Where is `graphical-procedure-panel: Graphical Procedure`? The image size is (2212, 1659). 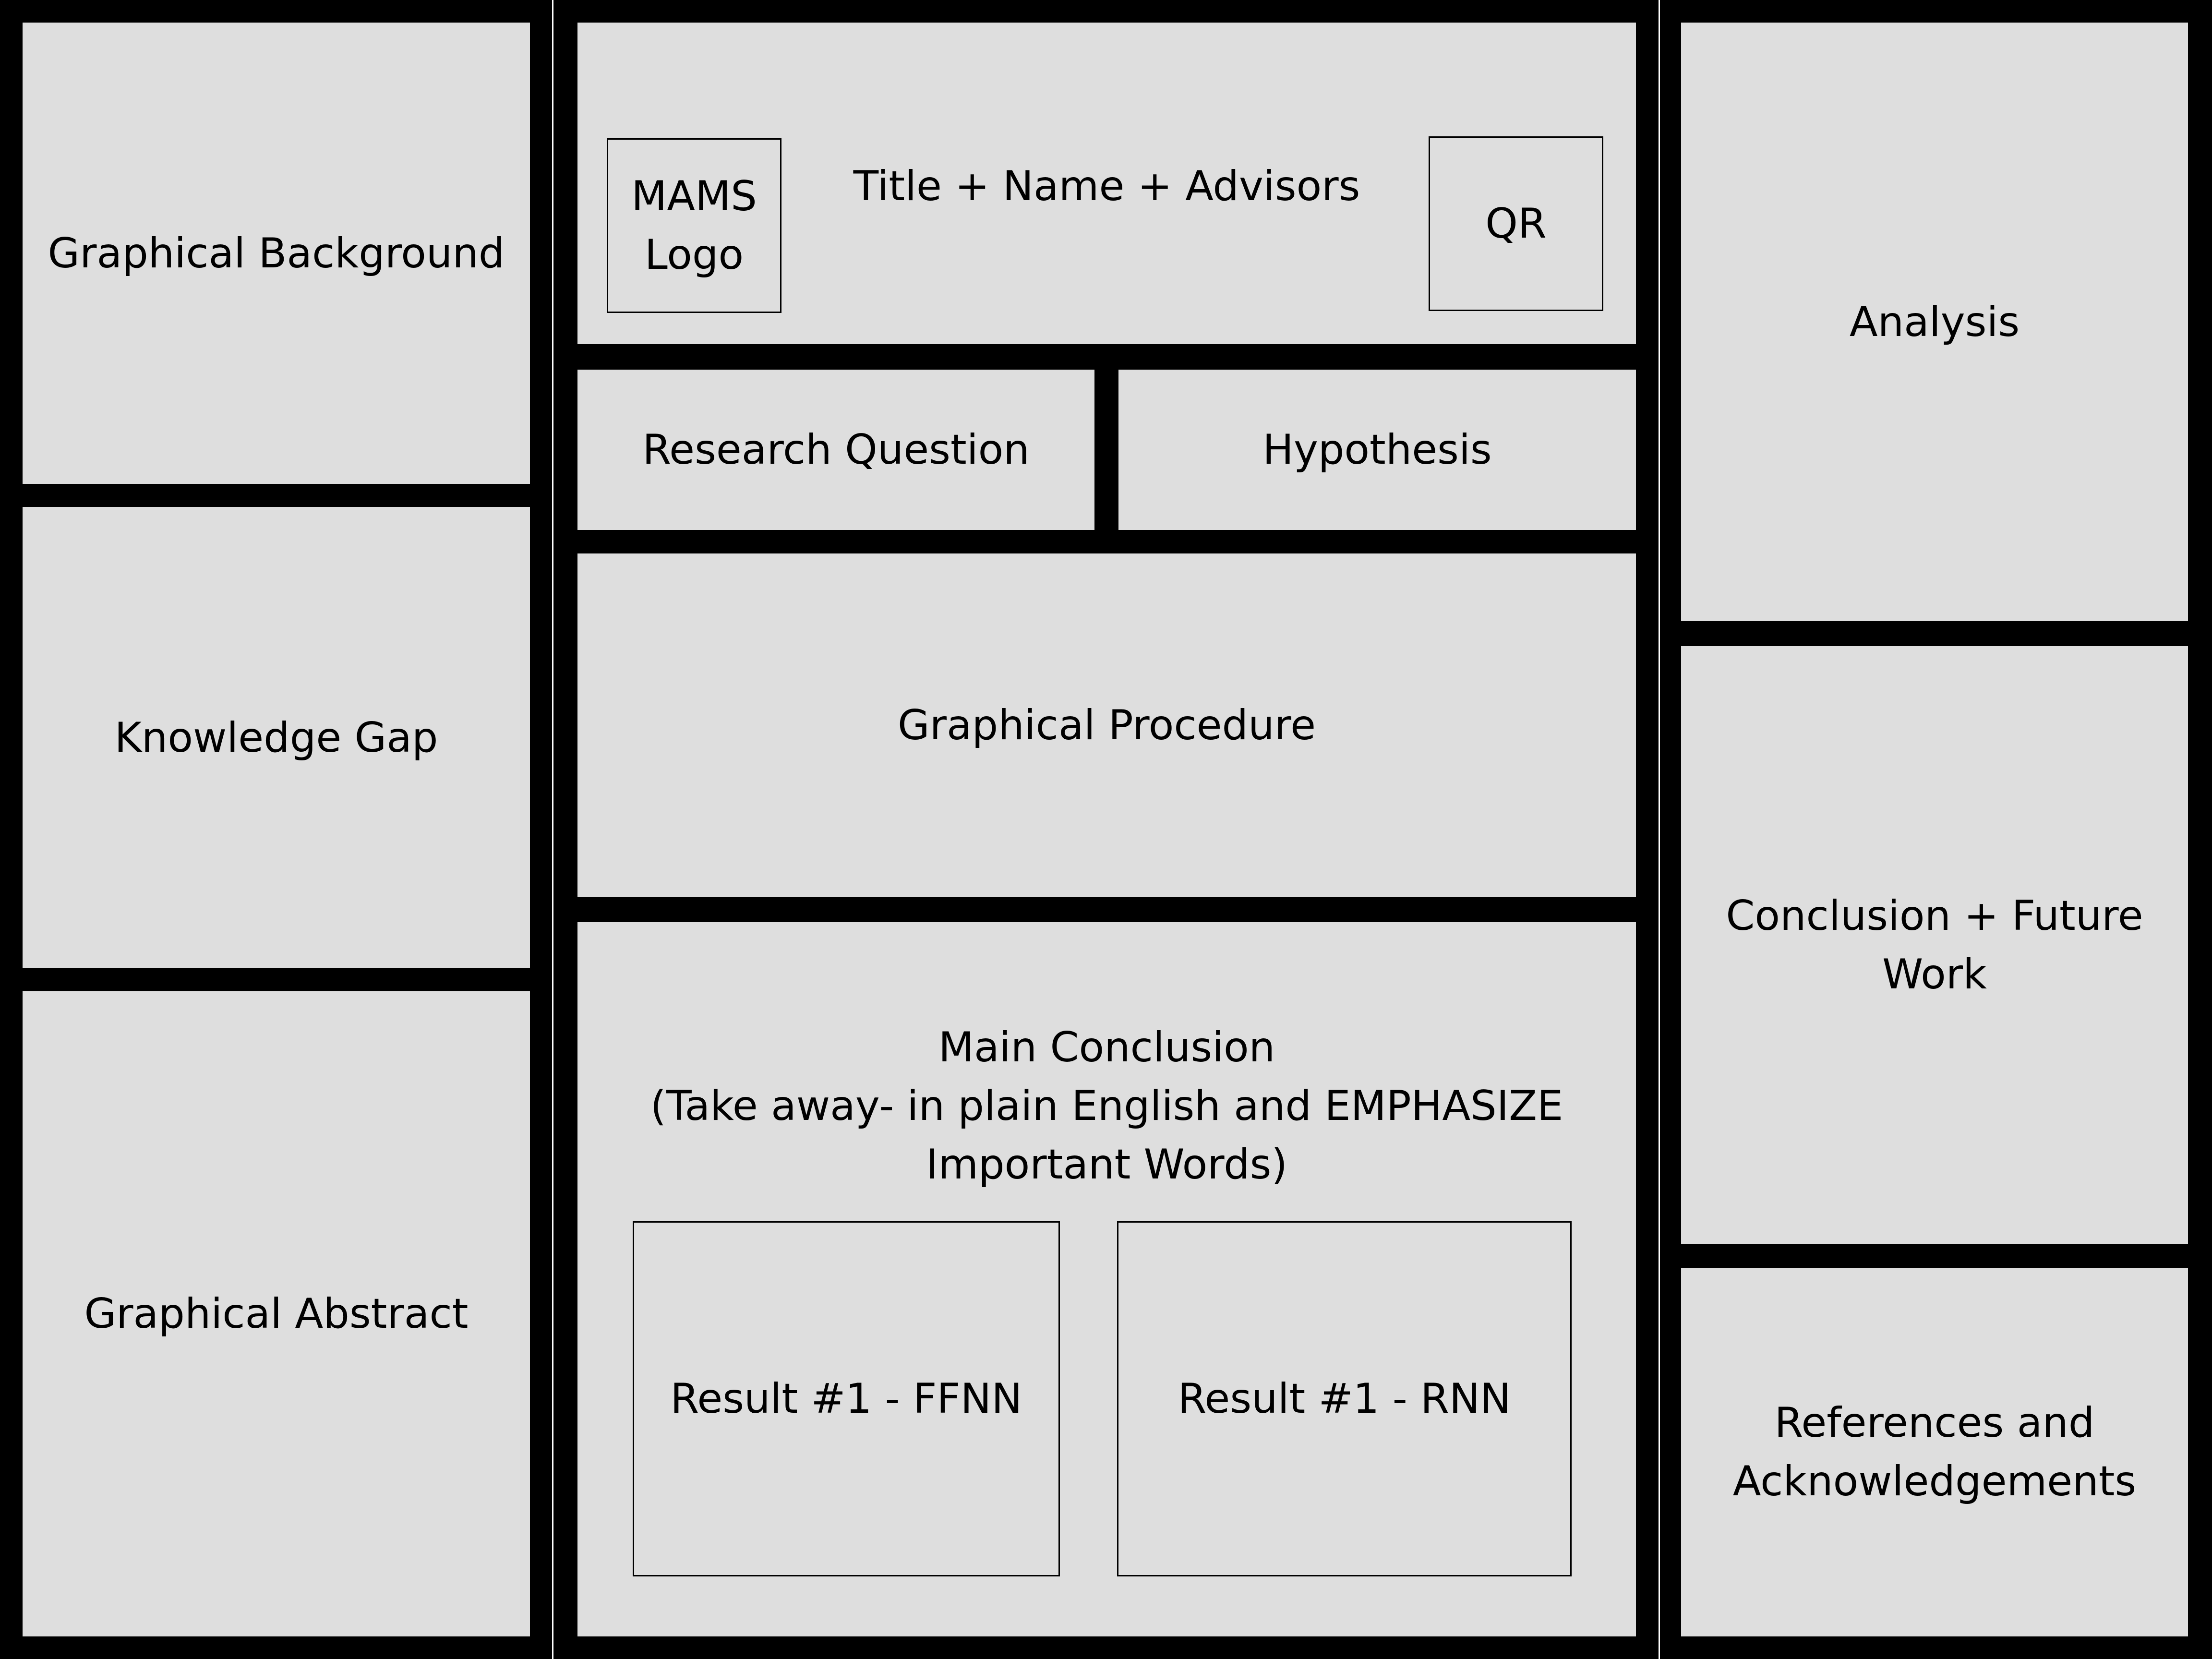 graphical-procedure-panel: Graphical Procedure is located at coordinates (1106, 725).